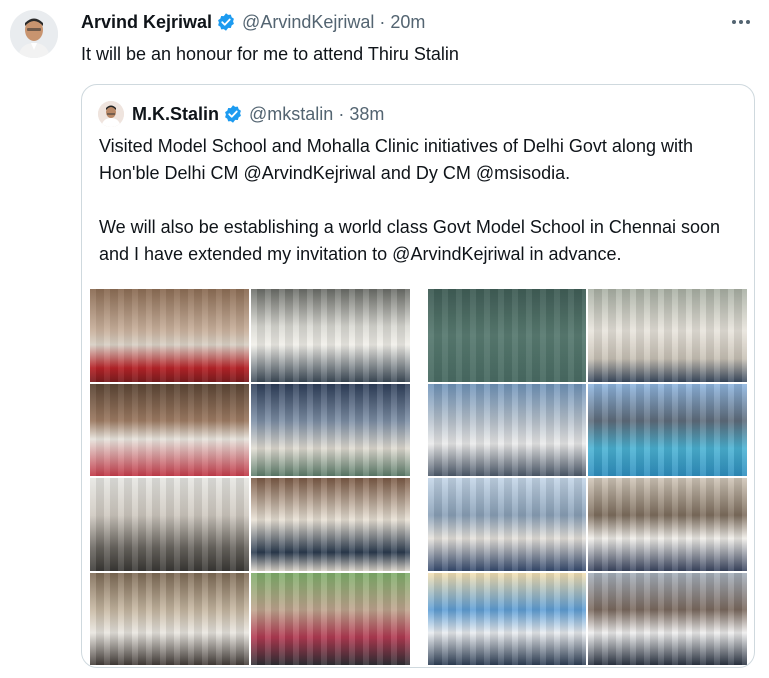  I want to click on author-avatar-image, so click(34, 34).